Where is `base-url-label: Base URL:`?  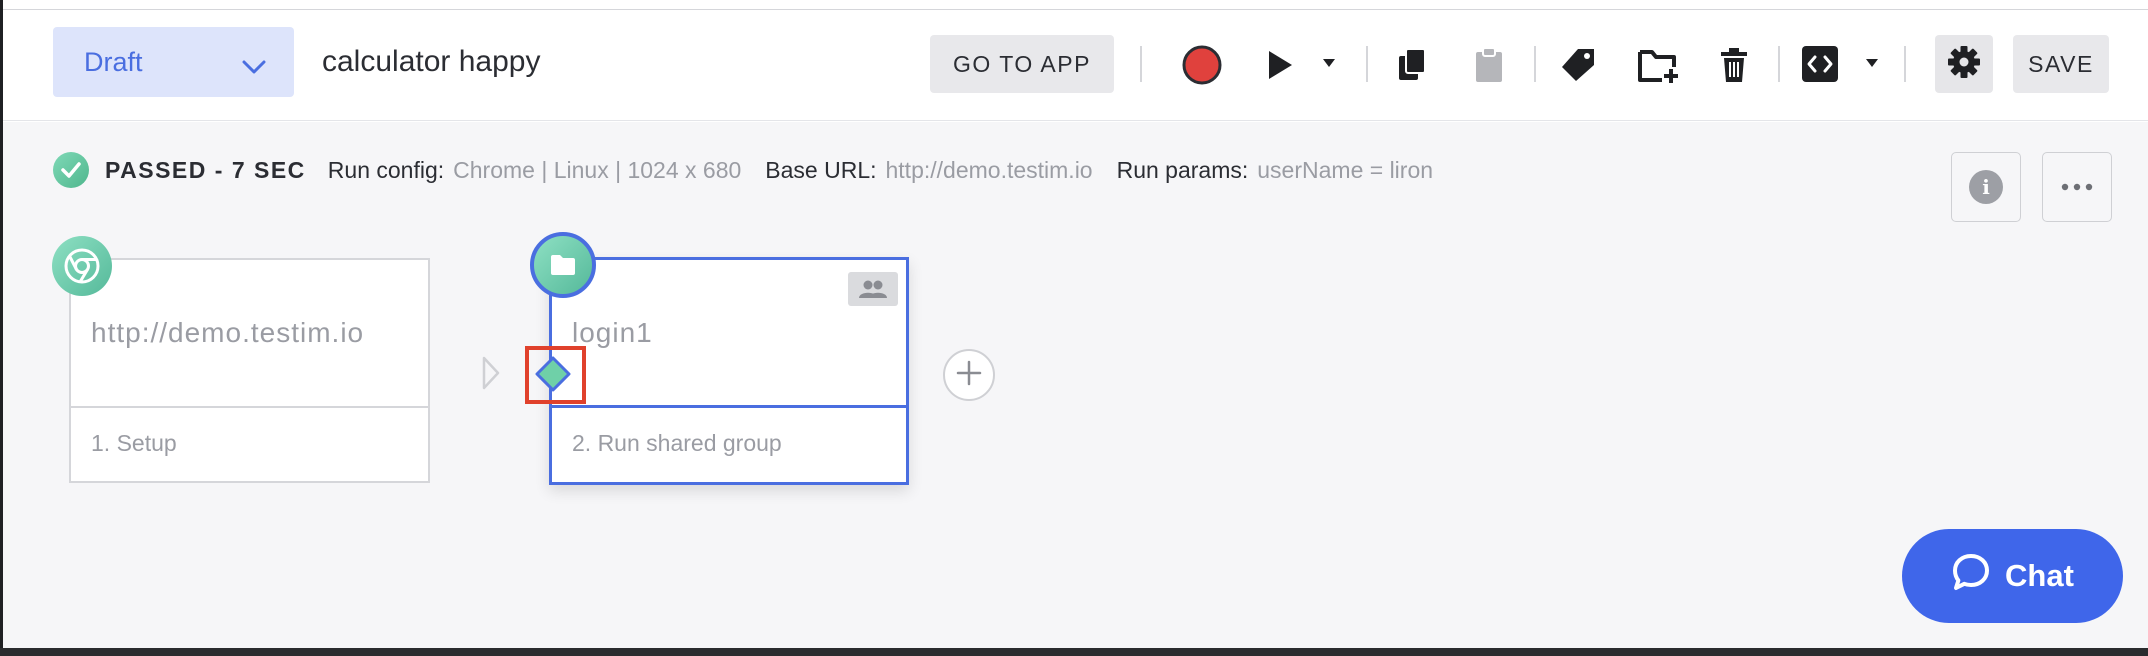 base-url-label: Base URL: is located at coordinates (821, 169).